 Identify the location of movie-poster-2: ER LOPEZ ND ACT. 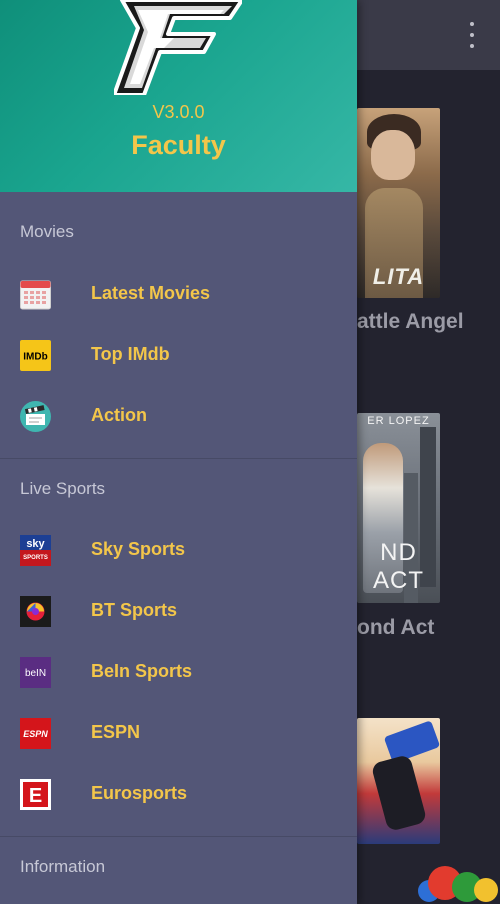
(398, 508).